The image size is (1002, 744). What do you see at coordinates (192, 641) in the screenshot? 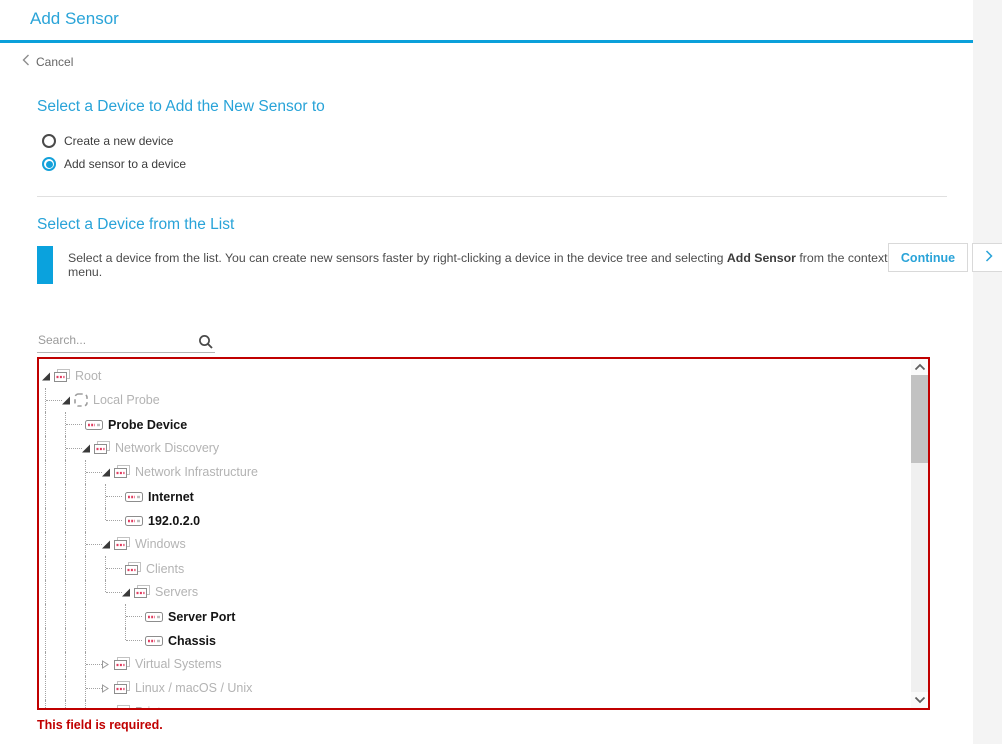
I see `tree-node-label: Chassis` at bounding box center [192, 641].